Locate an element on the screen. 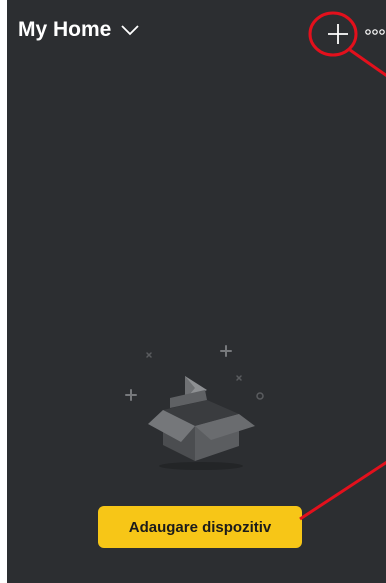  empty-box-icon is located at coordinates (194, 407).